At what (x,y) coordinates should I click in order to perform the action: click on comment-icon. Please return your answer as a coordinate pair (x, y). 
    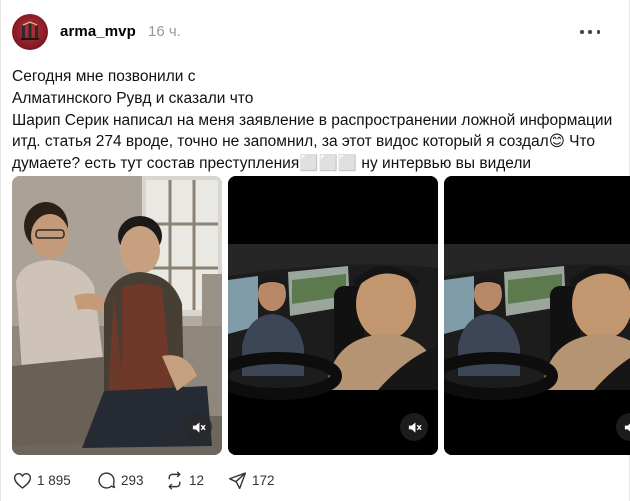
    Looking at the image, I should click on (107, 480).